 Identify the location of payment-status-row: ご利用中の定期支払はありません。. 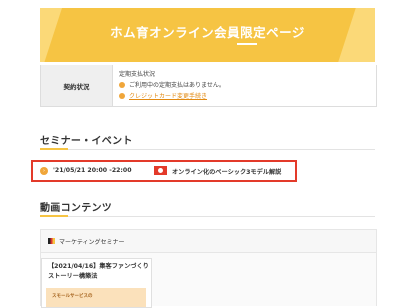
(172, 85).